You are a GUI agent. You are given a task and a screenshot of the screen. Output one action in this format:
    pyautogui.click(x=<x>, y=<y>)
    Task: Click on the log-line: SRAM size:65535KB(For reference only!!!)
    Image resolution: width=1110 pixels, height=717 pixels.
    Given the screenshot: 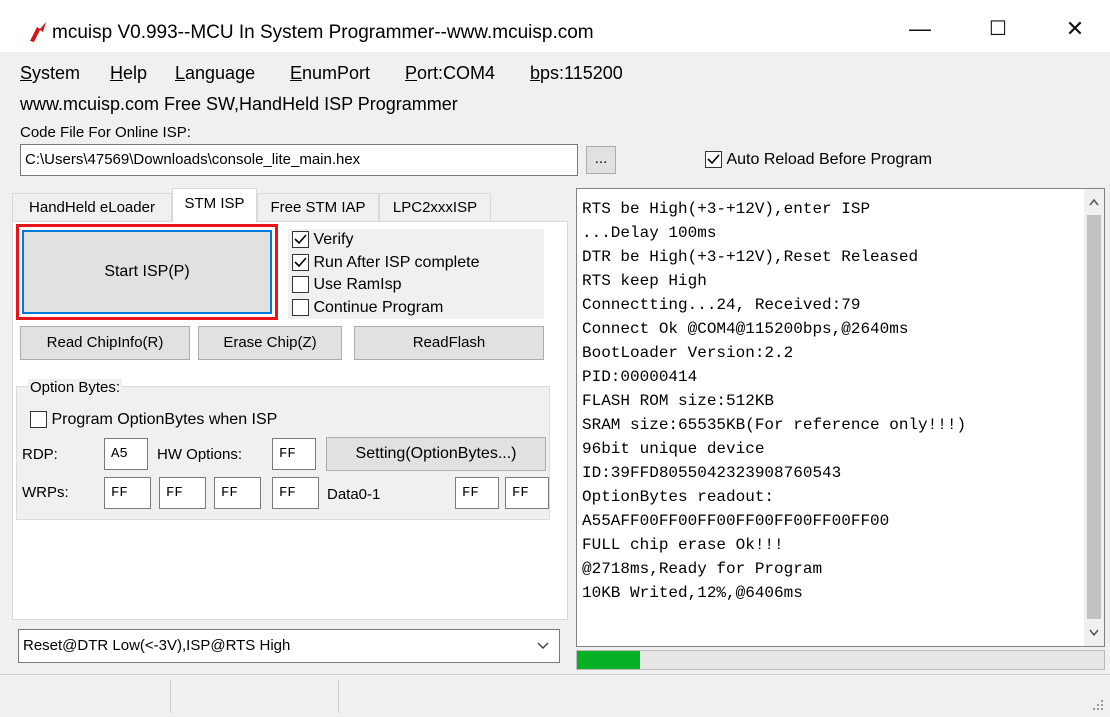 What is the action you would take?
    pyautogui.click(x=774, y=425)
    